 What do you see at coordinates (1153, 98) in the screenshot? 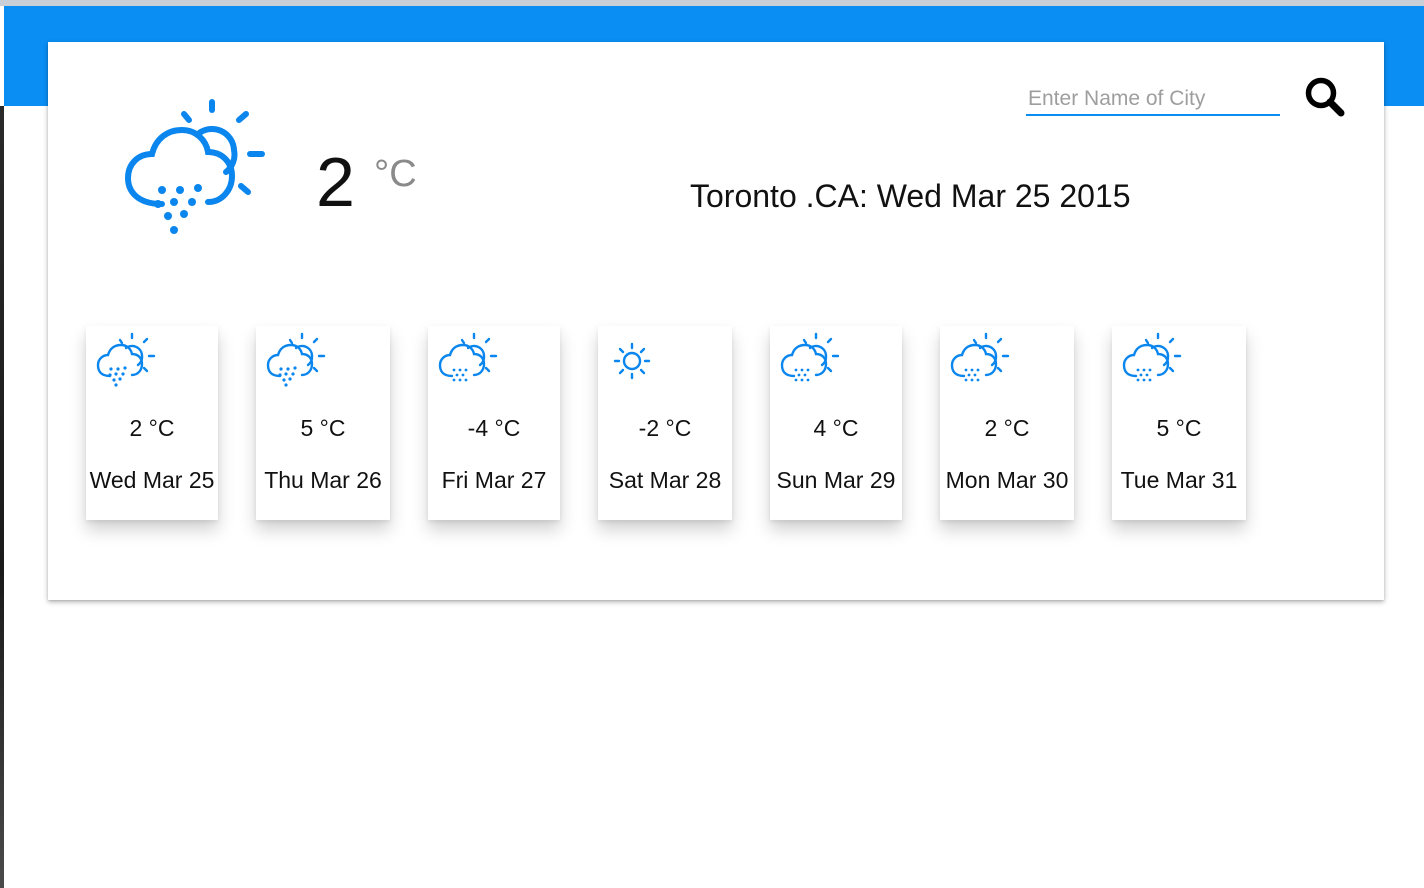
I see `city-search-input` at bounding box center [1153, 98].